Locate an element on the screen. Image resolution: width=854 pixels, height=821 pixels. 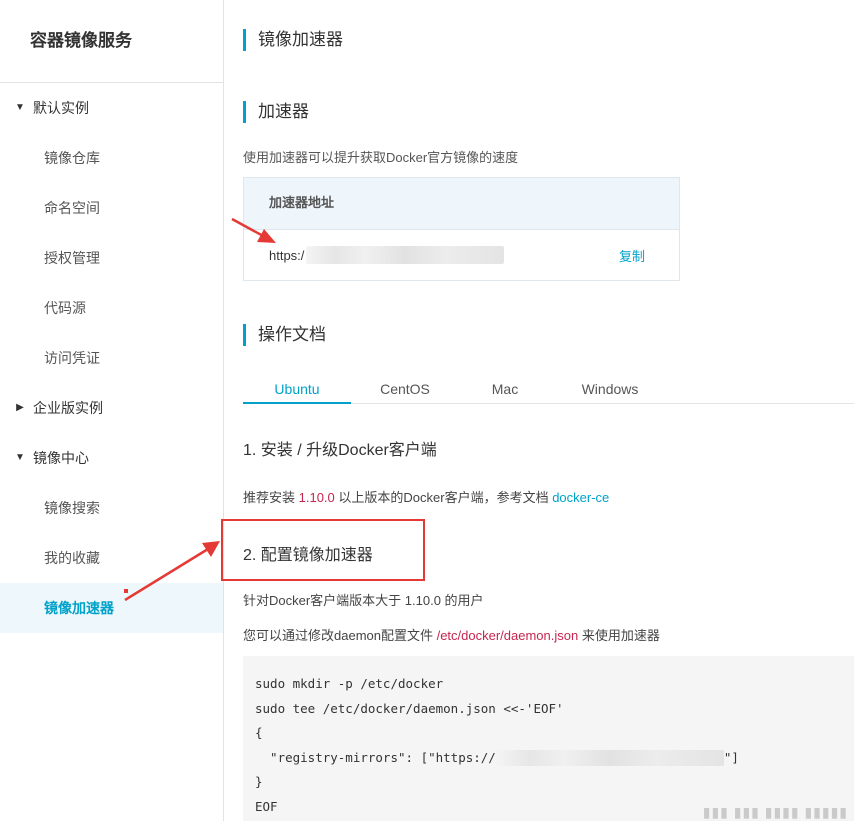
code-line: } is located at coordinates (259, 781).